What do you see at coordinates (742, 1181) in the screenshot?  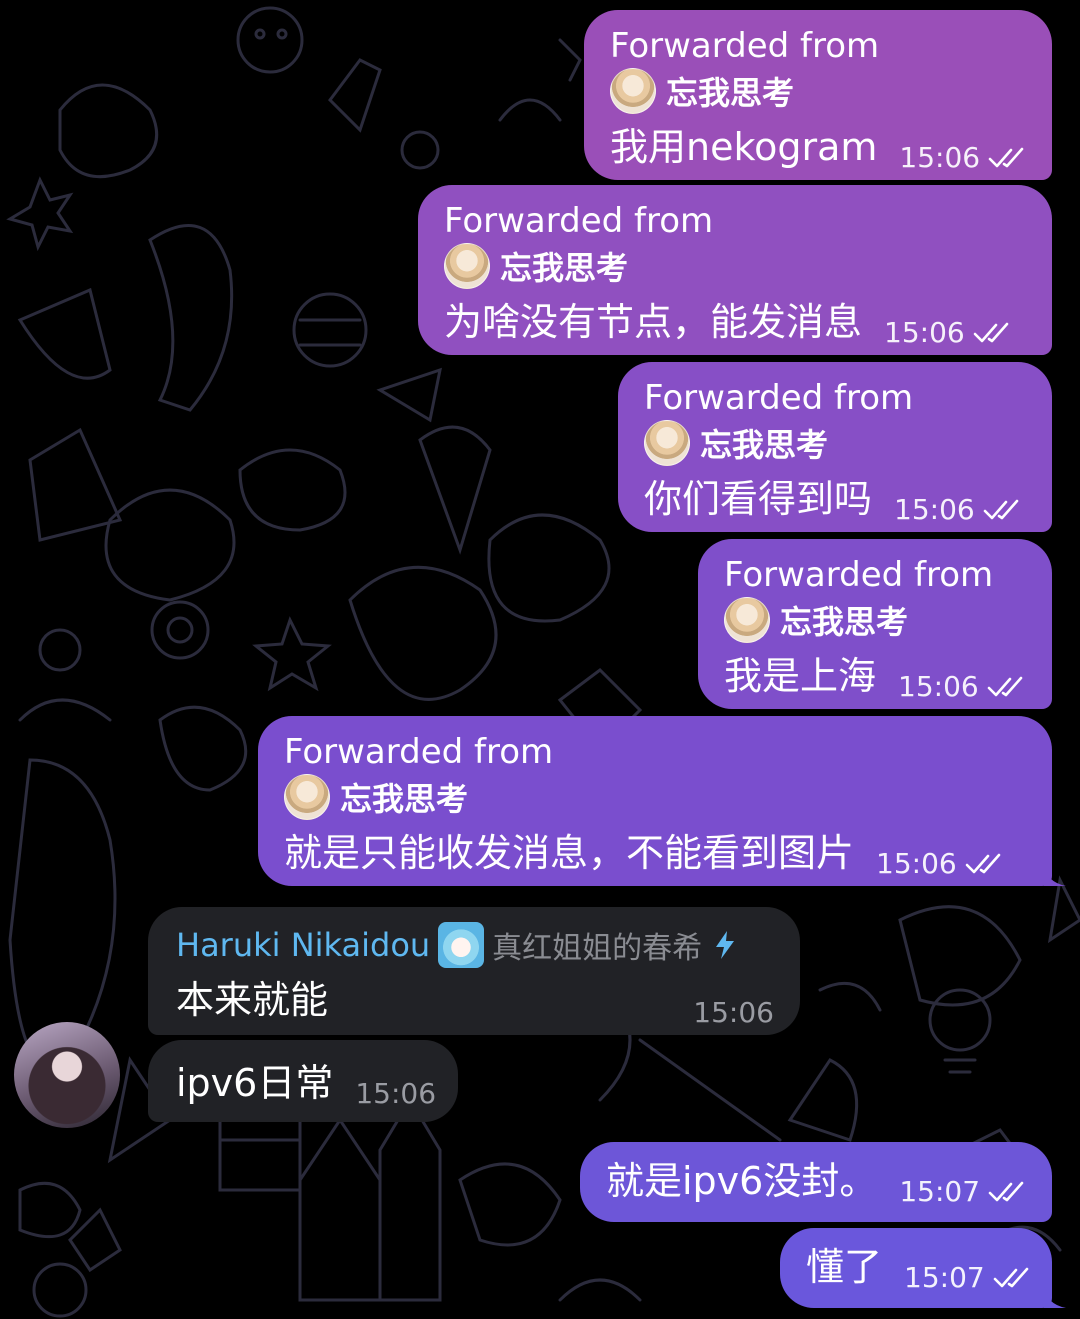 I see `message-text: 就是ipv6没封。` at bounding box center [742, 1181].